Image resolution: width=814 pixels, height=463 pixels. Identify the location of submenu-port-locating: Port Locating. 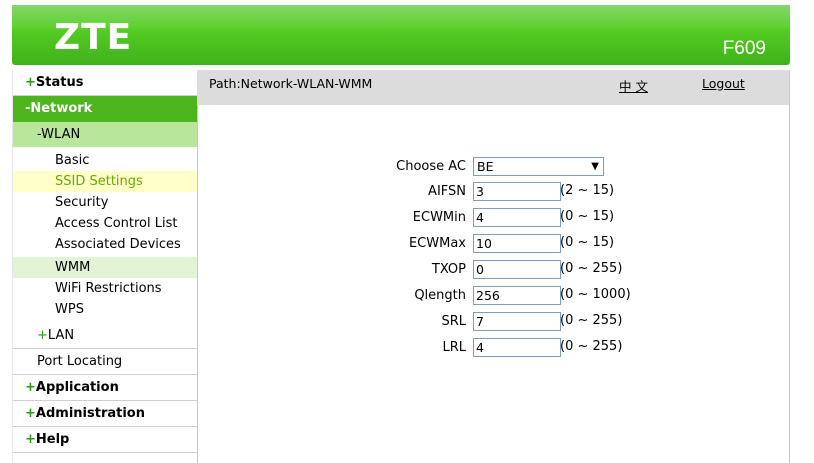
(105, 362).